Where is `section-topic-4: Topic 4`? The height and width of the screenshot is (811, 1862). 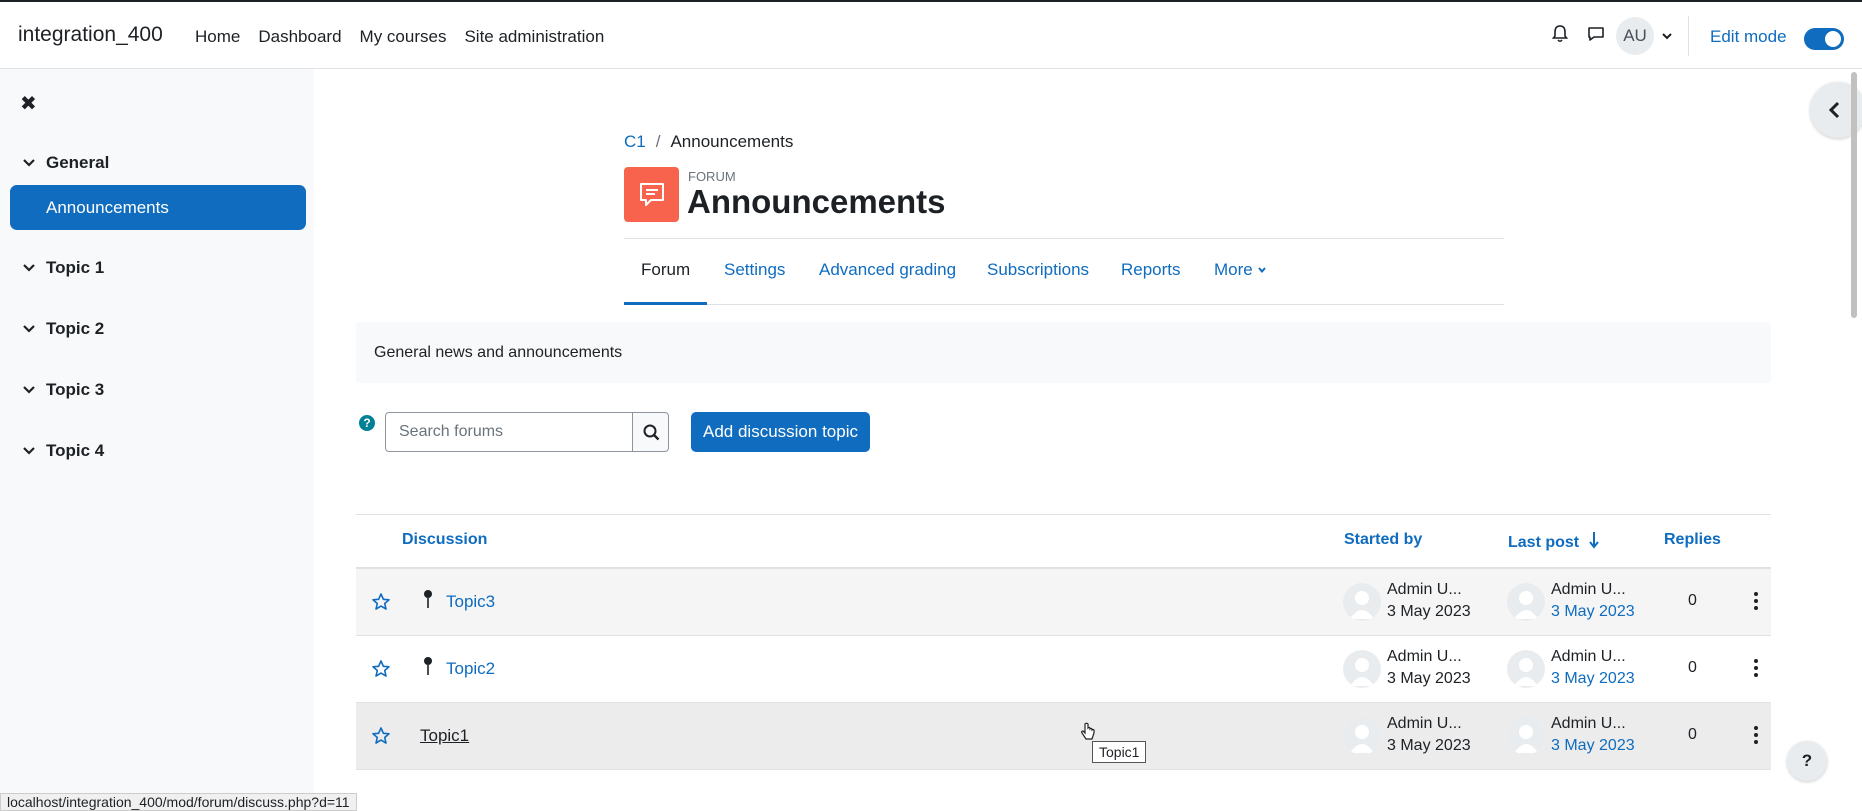 section-topic-4: Topic 4 is located at coordinates (63, 451).